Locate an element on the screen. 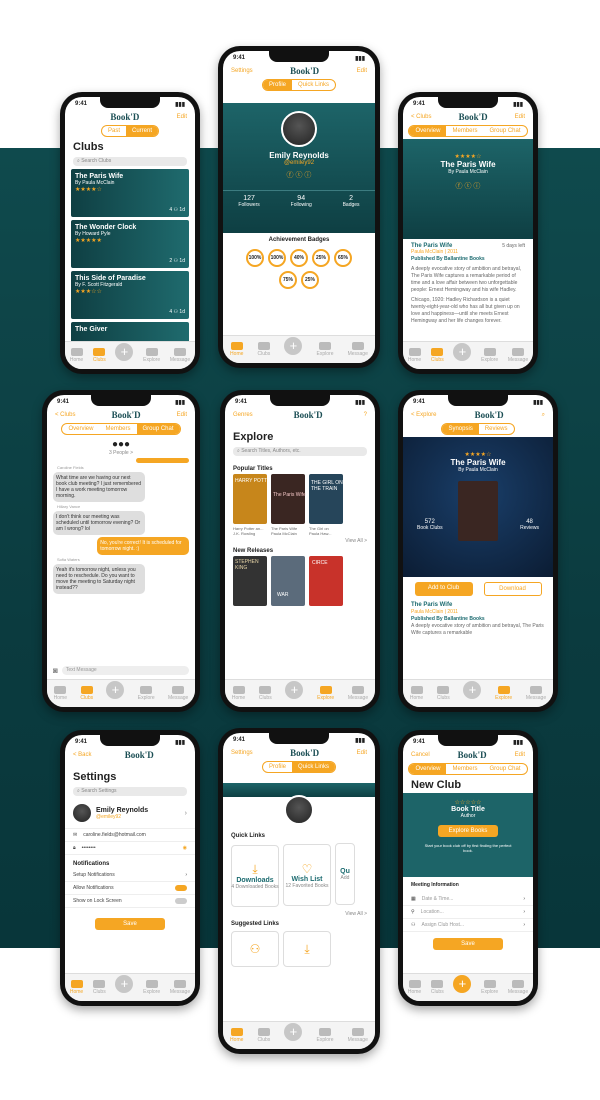  search-input: ⌕ Search Titles, Authors, etc. is located at coordinates (300, 451).